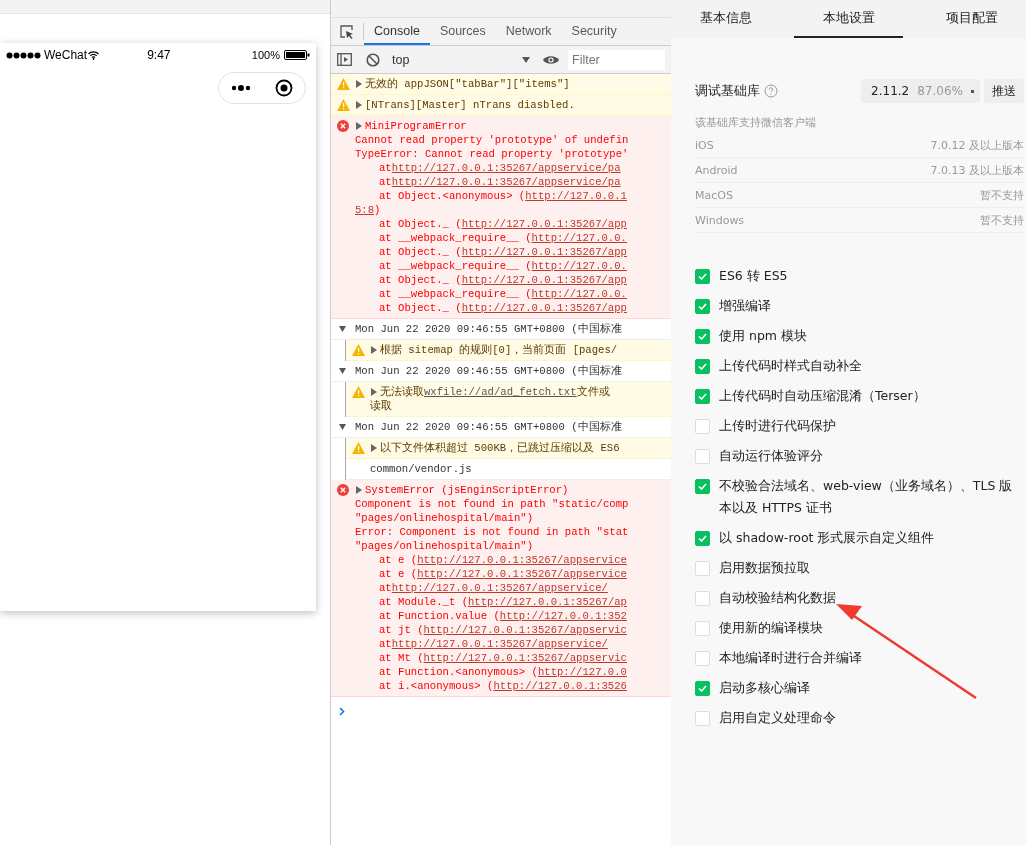 The width and height of the screenshot is (1026, 845). I want to click on more-icon, so click(241, 88).